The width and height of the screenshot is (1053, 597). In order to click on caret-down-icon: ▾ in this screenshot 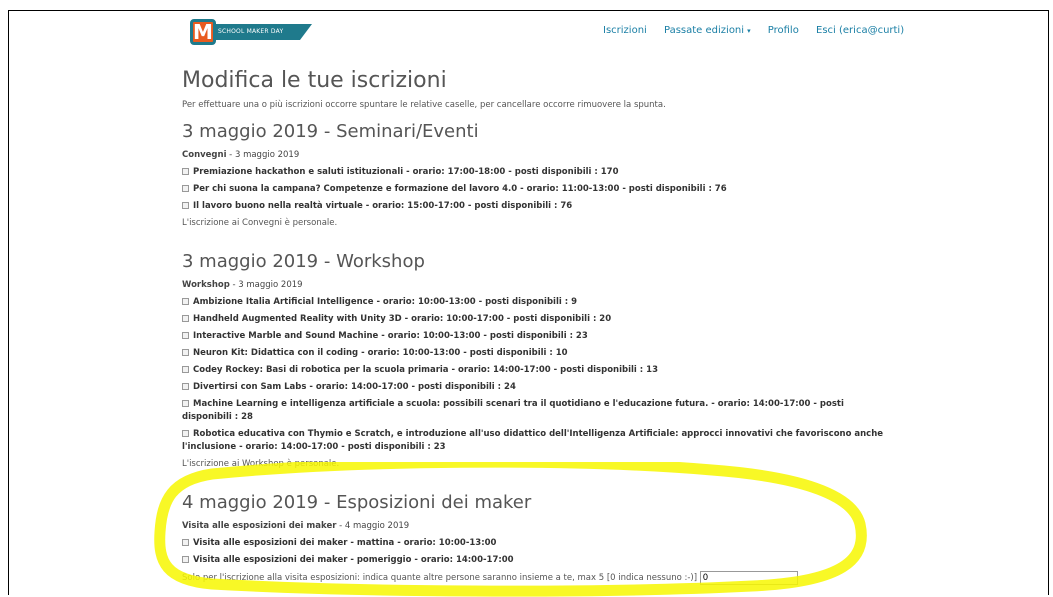, I will do `click(749, 31)`.